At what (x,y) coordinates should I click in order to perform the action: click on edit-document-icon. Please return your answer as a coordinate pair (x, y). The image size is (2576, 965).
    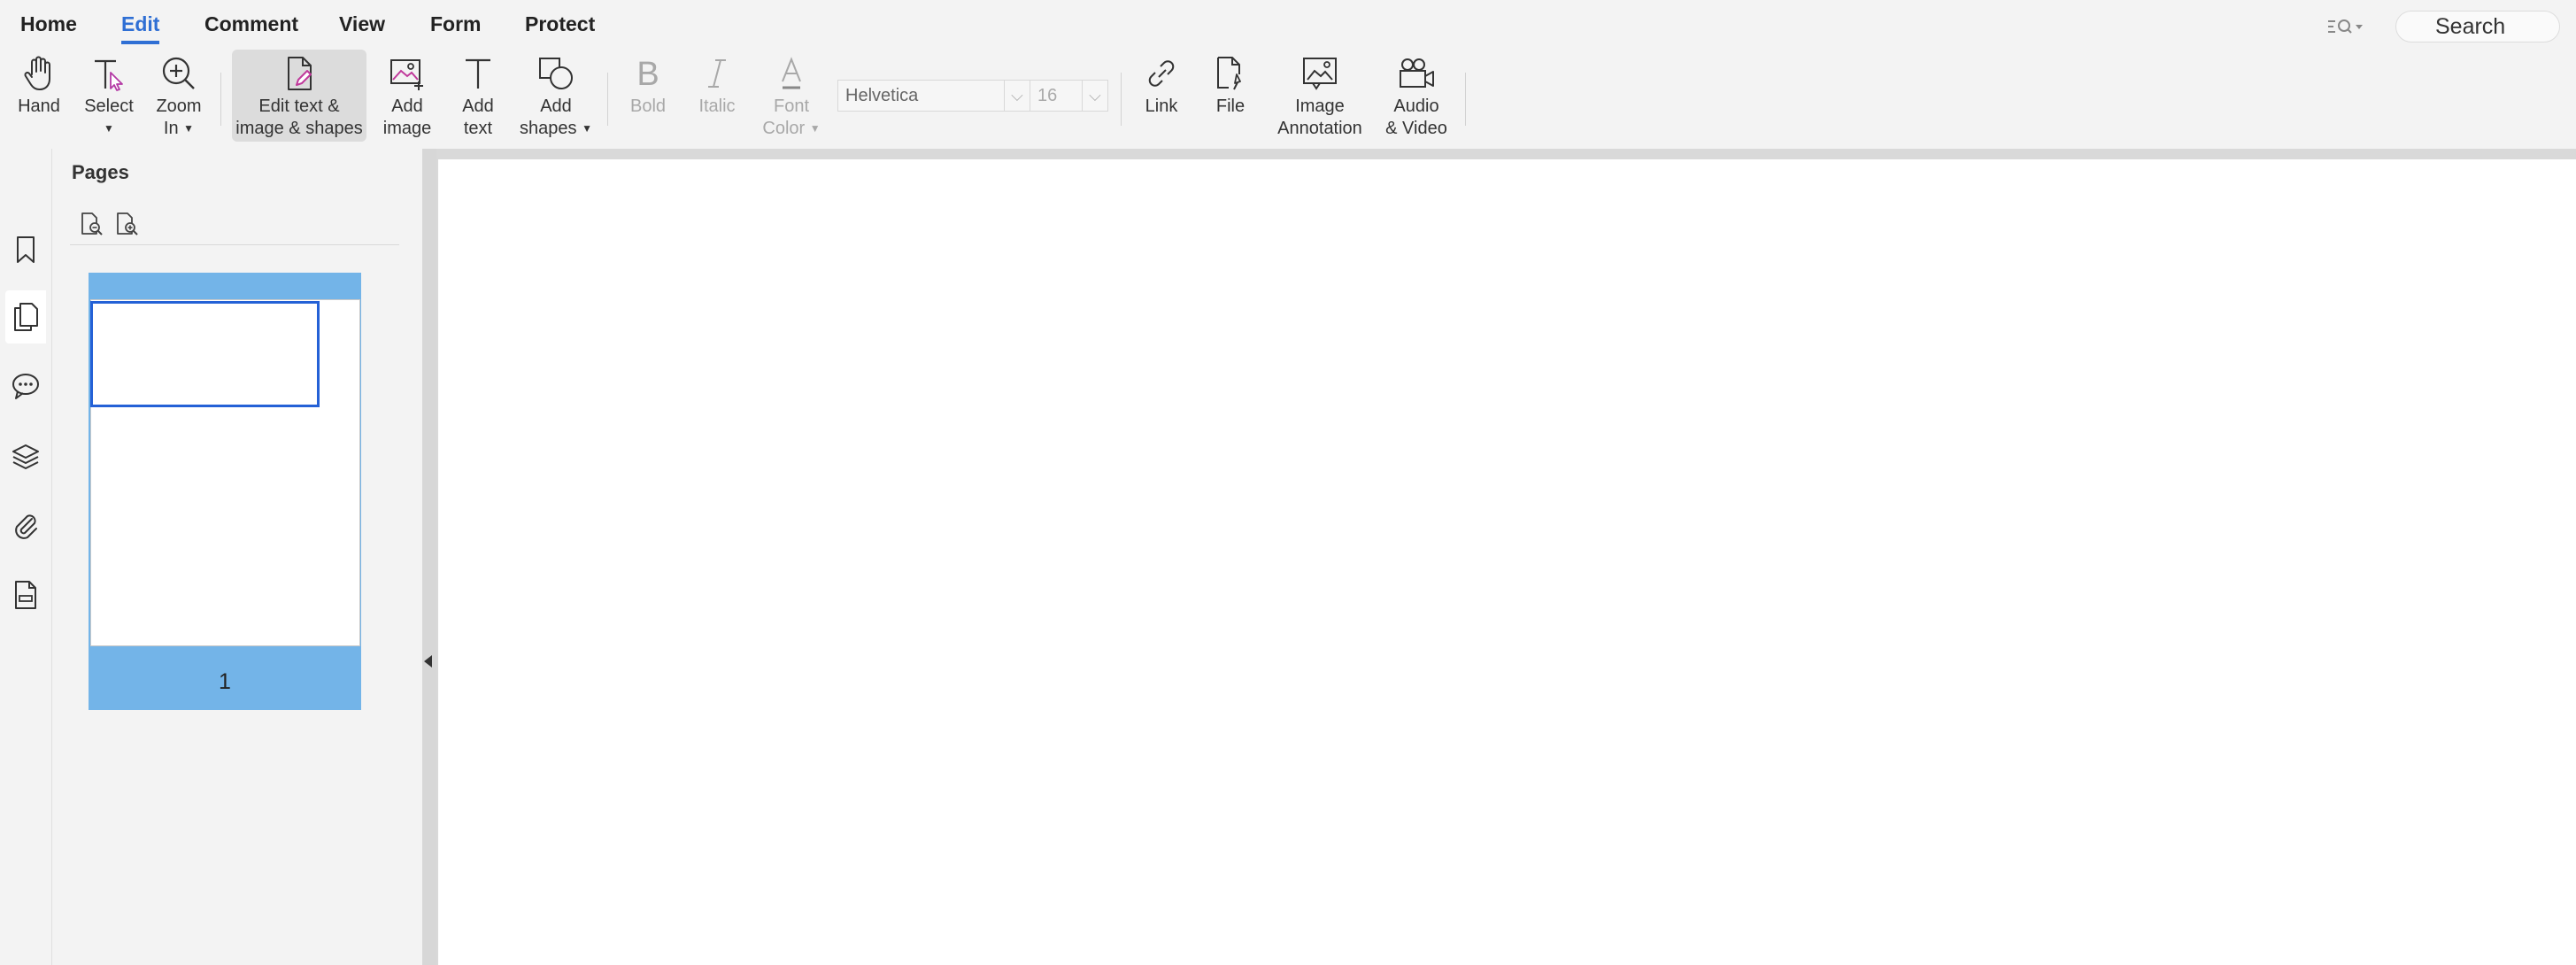
    Looking at the image, I should click on (300, 73).